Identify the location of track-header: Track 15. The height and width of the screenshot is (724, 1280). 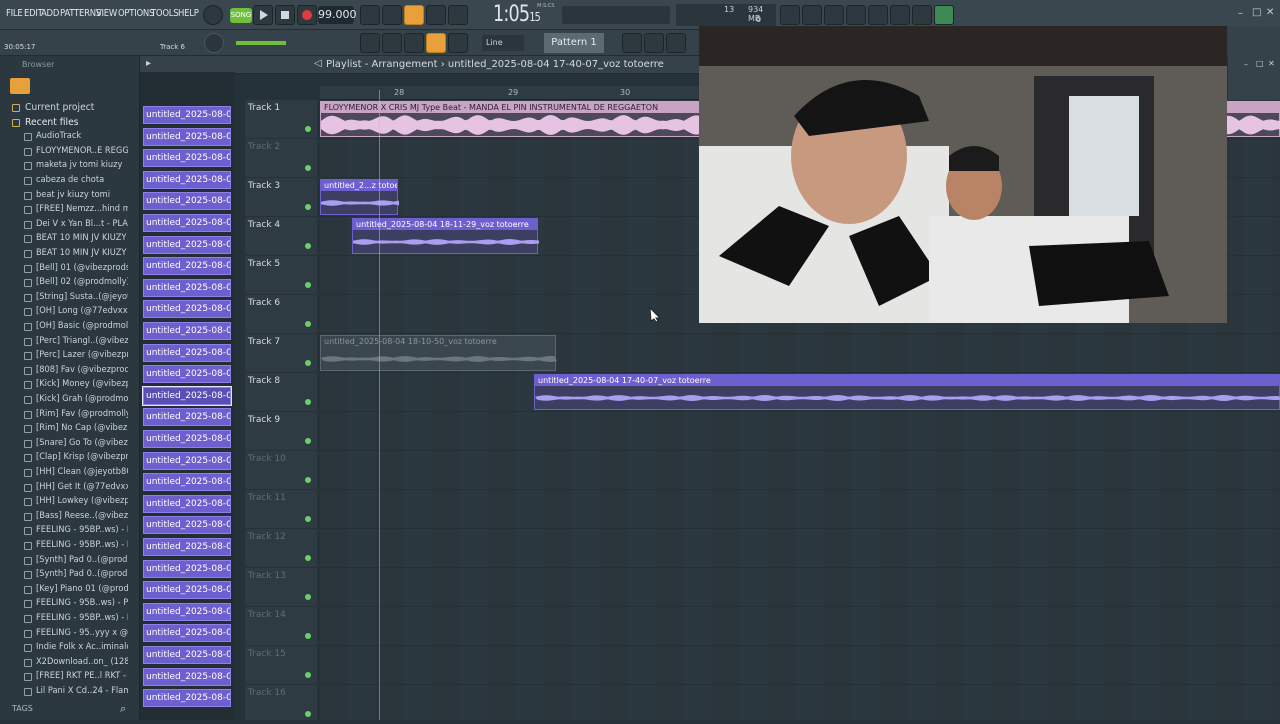
(281, 665).